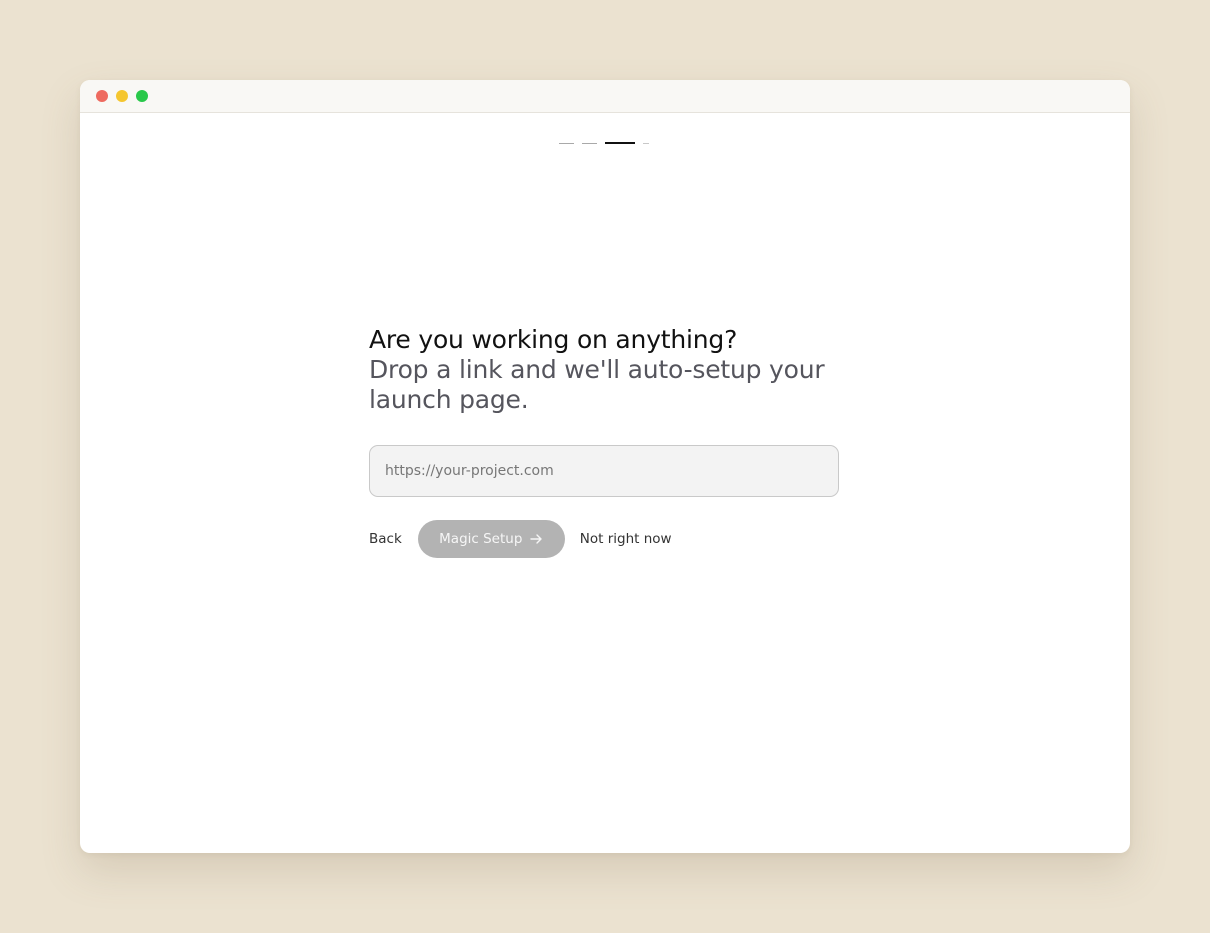 The image size is (1210, 933). Describe the element at coordinates (142, 96) in the screenshot. I see `zoom-window-button` at that location.